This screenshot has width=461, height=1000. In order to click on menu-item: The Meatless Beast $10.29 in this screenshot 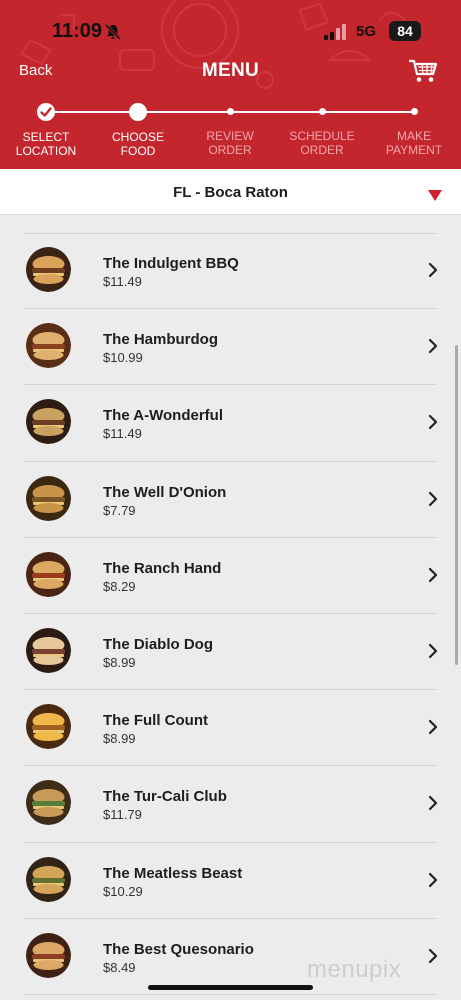, I will do `click(231, 881)`.